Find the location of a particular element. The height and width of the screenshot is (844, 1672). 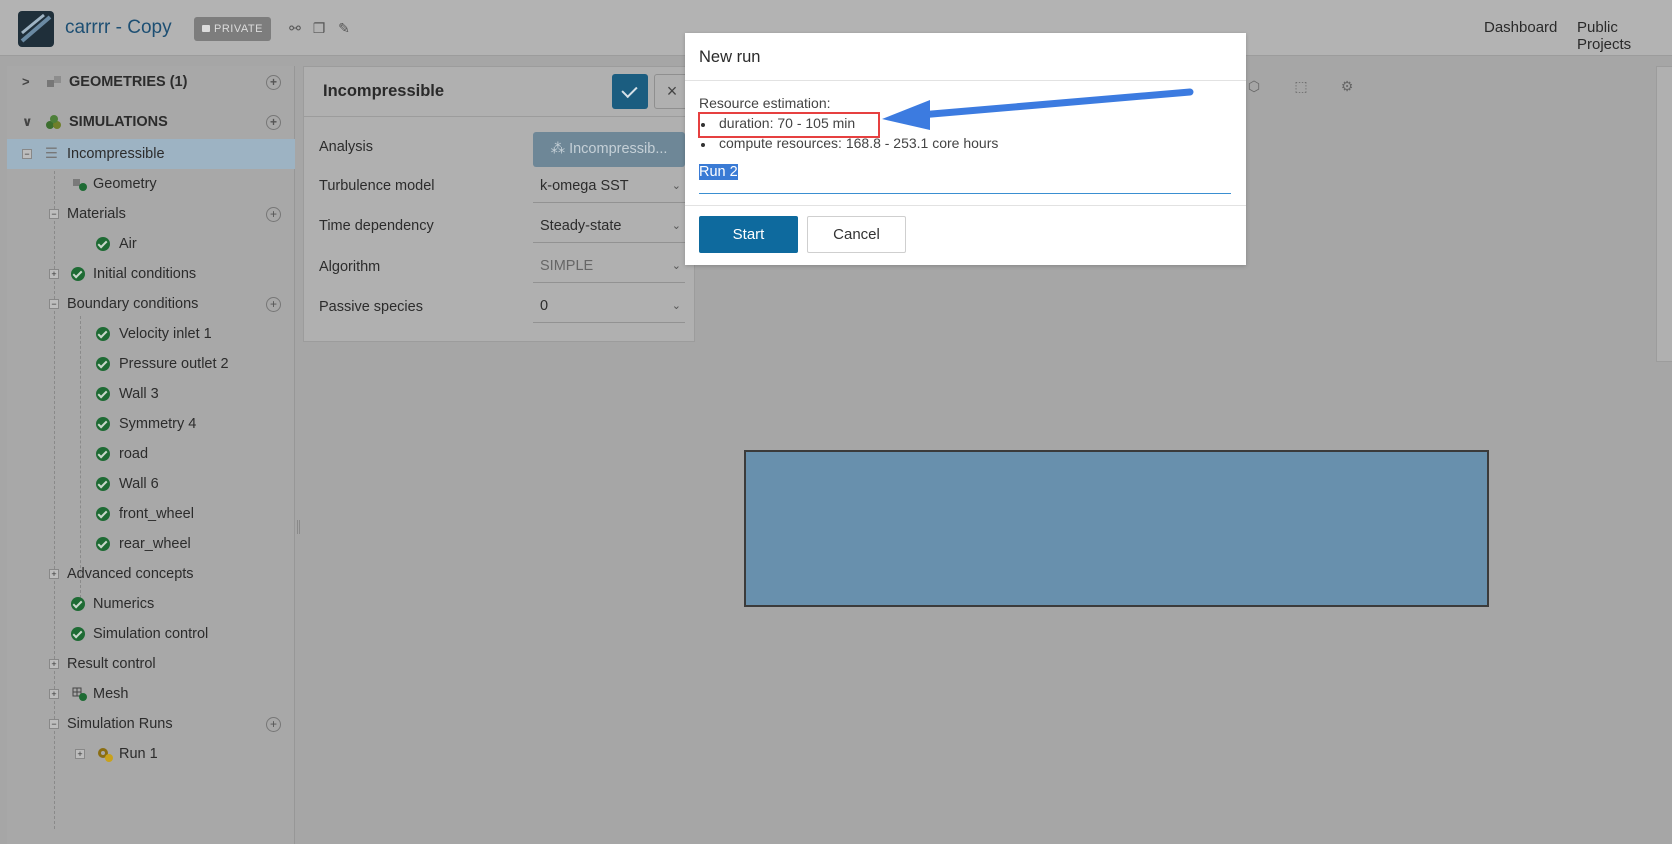

algorithm-label: Algorithm is located at coordinates (350, 267).